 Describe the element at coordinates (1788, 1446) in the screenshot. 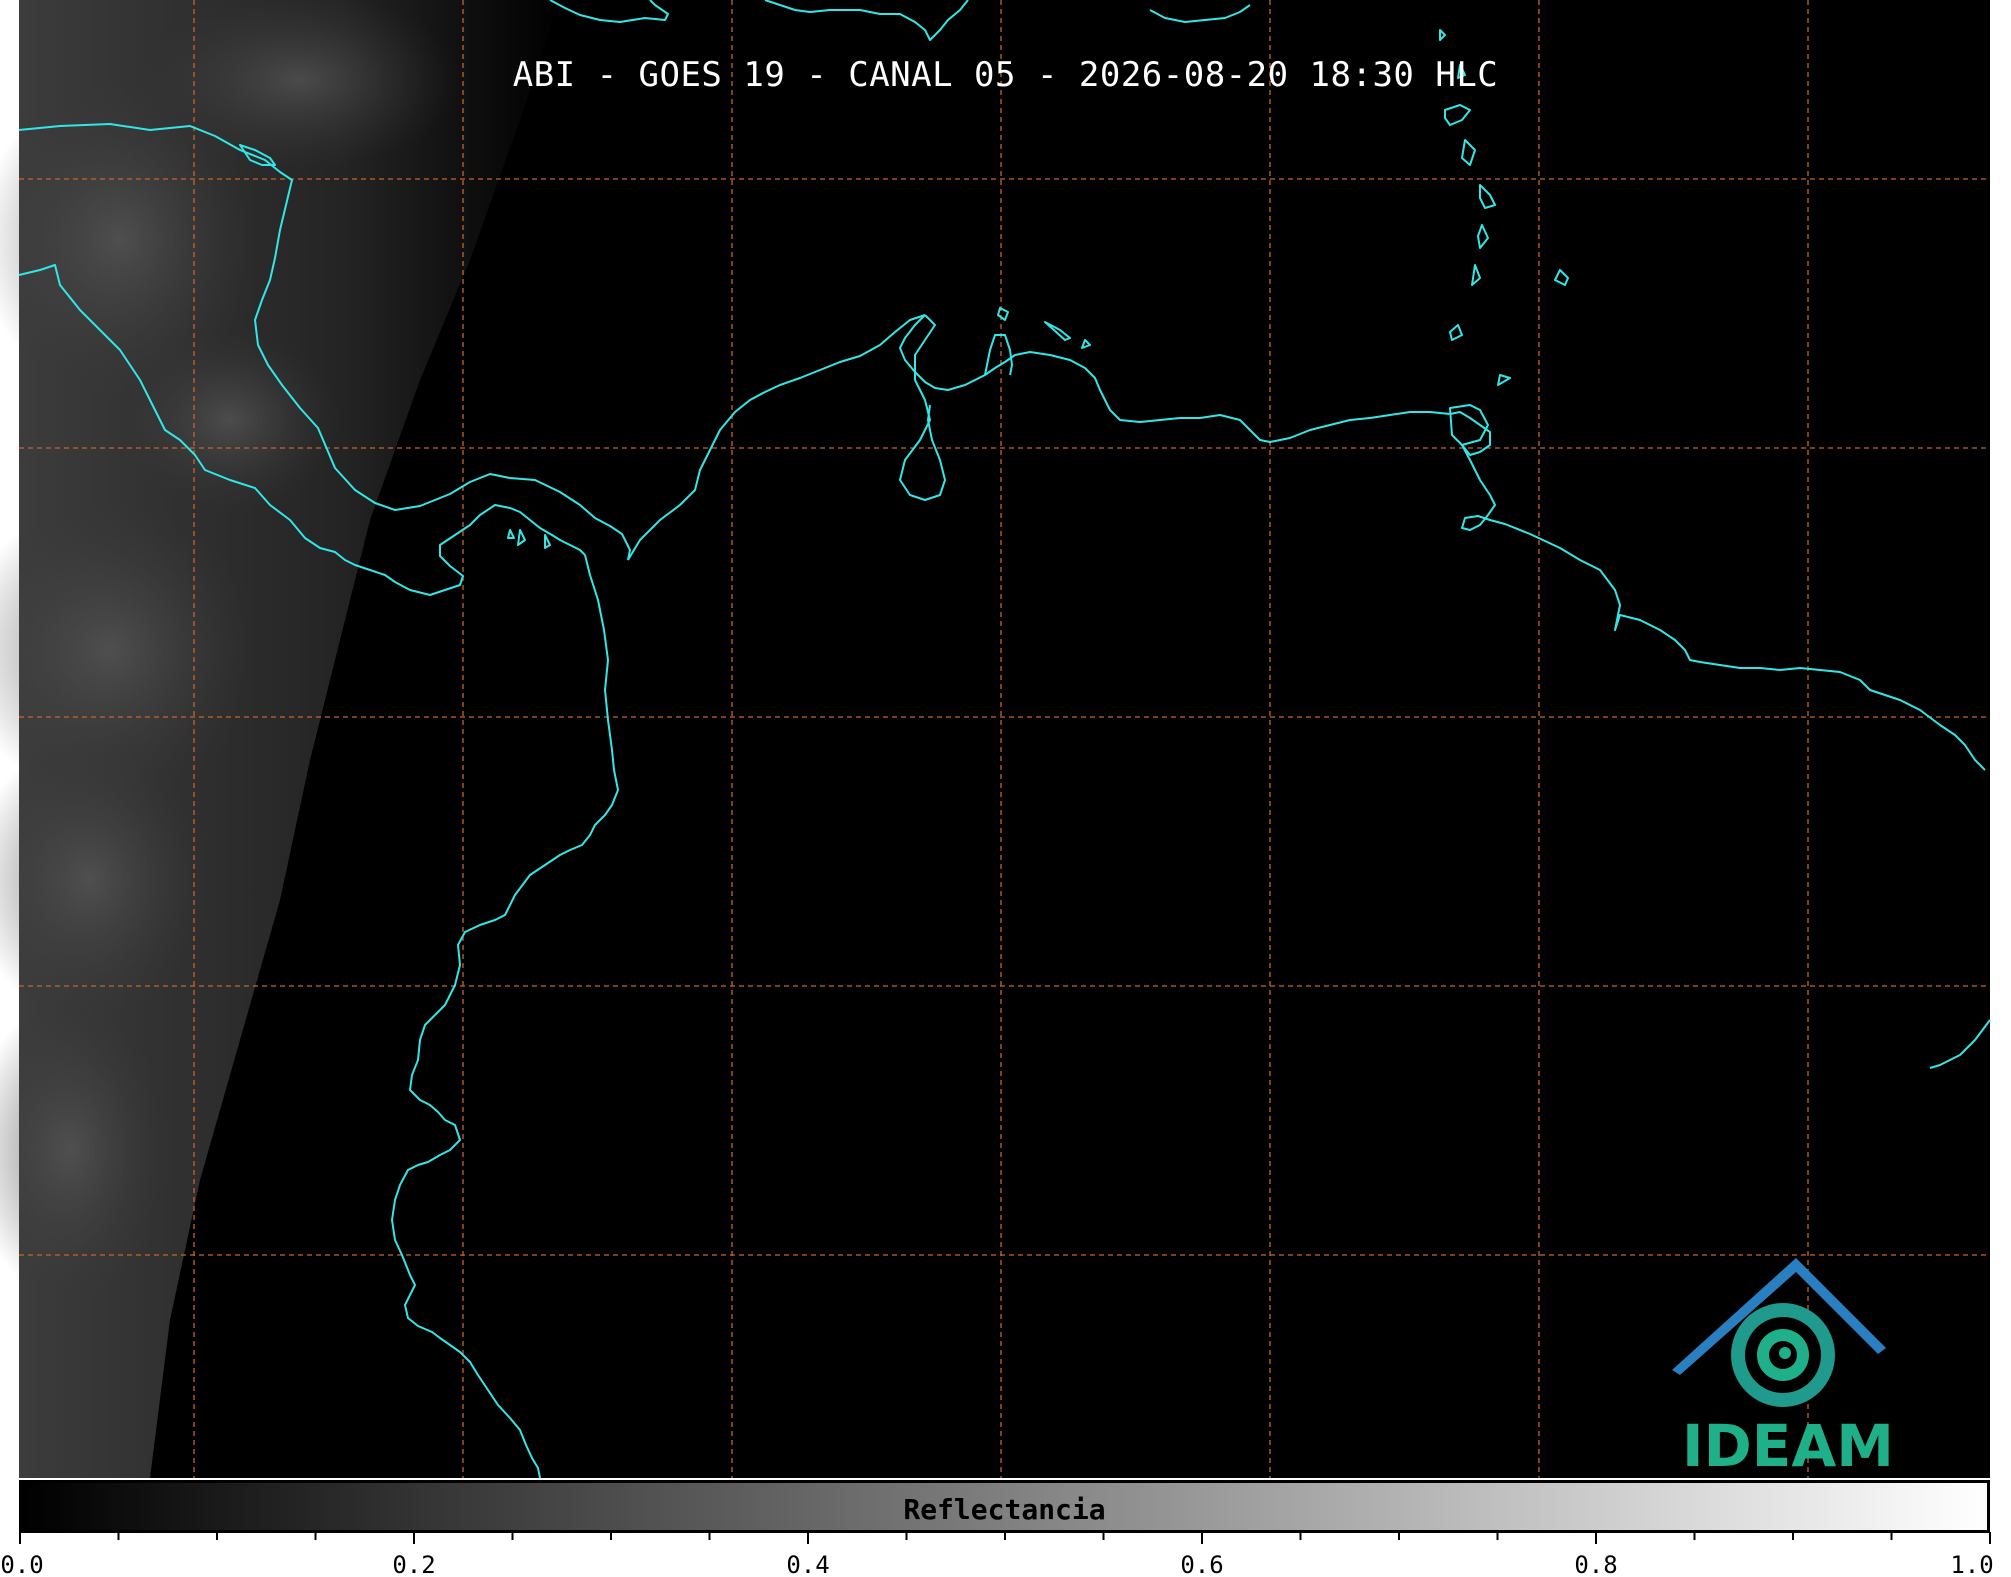

I see `ideam-logo-text: IDEAM` at that location.